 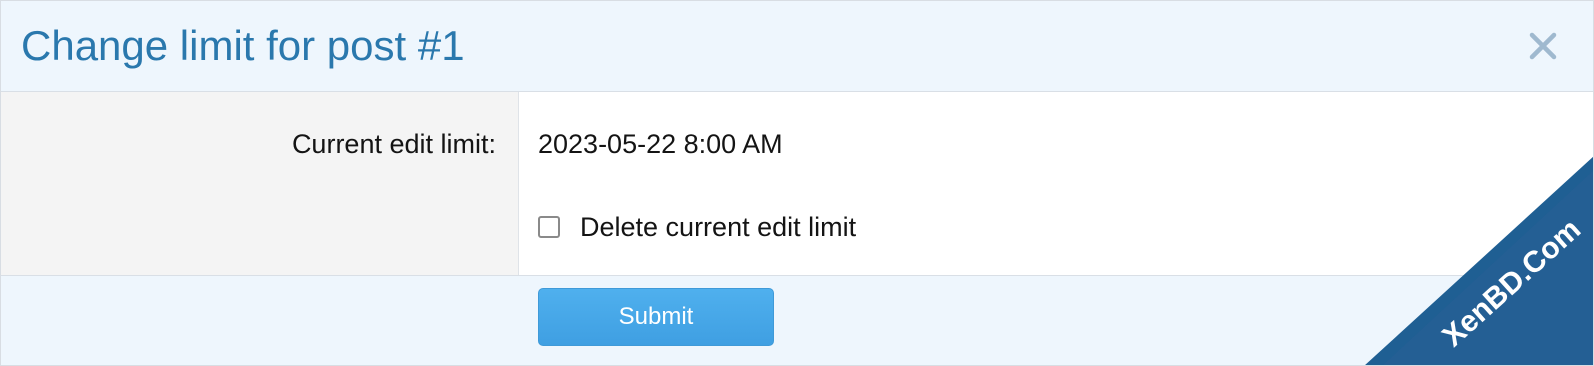 What do you see at coordinates (1543, 46) in the screenshot?
I see `close-icon` at bounding box center [1543, 46].